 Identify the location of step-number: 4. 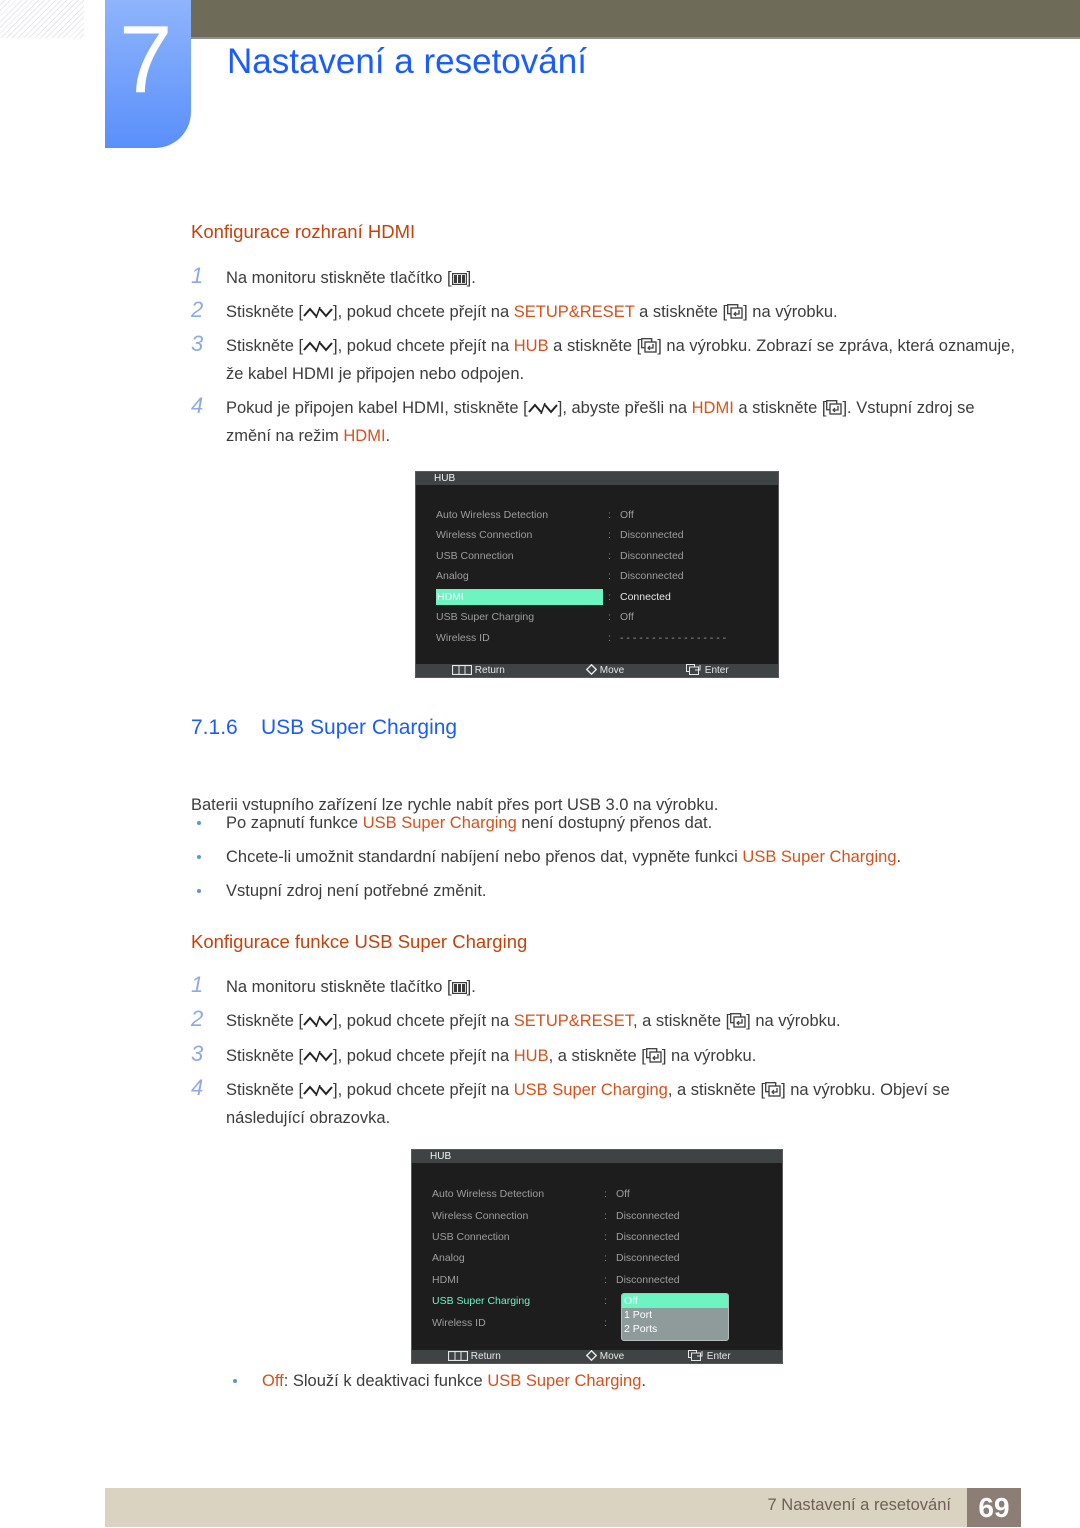
(197, 1087).